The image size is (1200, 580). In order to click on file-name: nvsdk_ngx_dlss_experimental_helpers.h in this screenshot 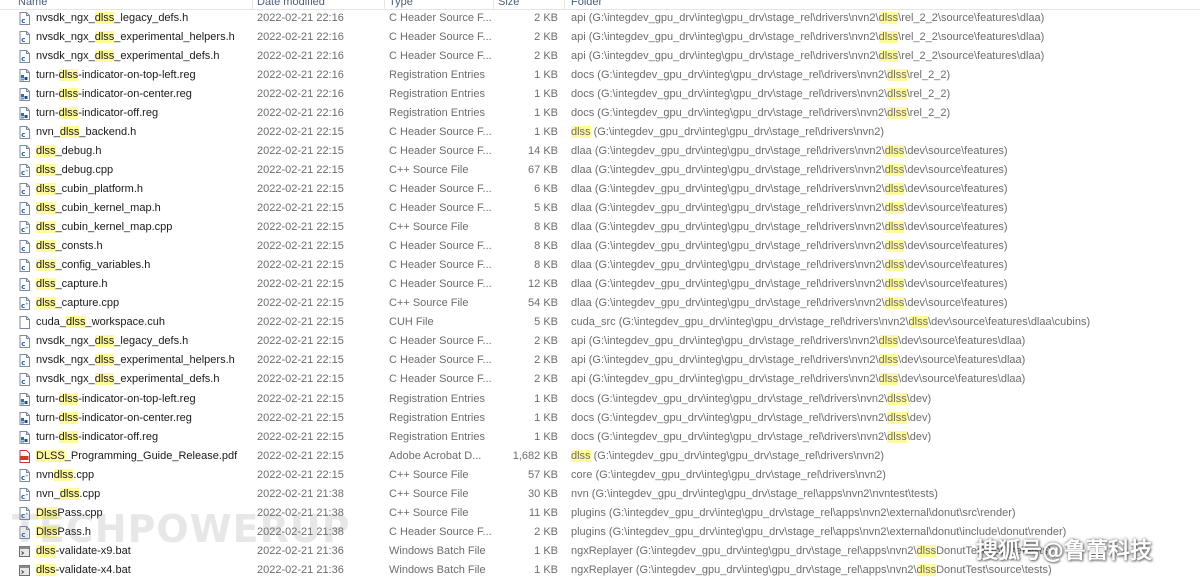, I will do `click(135, 360)`.